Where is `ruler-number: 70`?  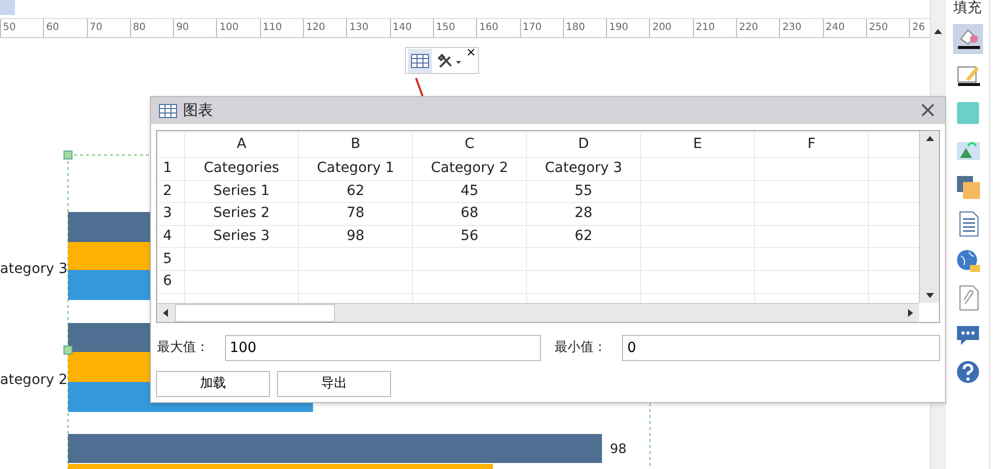 ruler-number: 70 is located at coordinates (108, 28).